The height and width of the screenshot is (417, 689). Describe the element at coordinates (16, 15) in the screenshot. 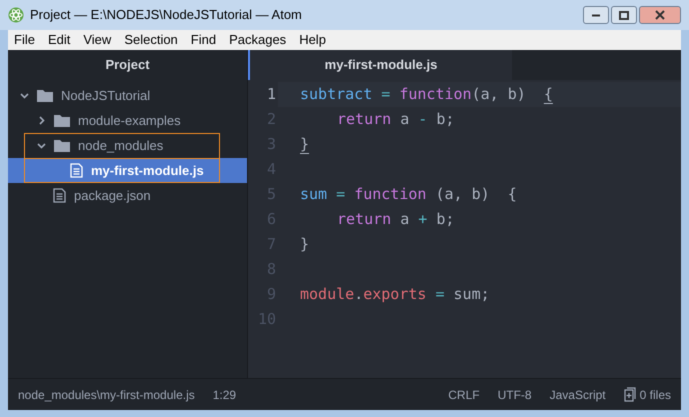

I see `atom-logo-icon` at that location.